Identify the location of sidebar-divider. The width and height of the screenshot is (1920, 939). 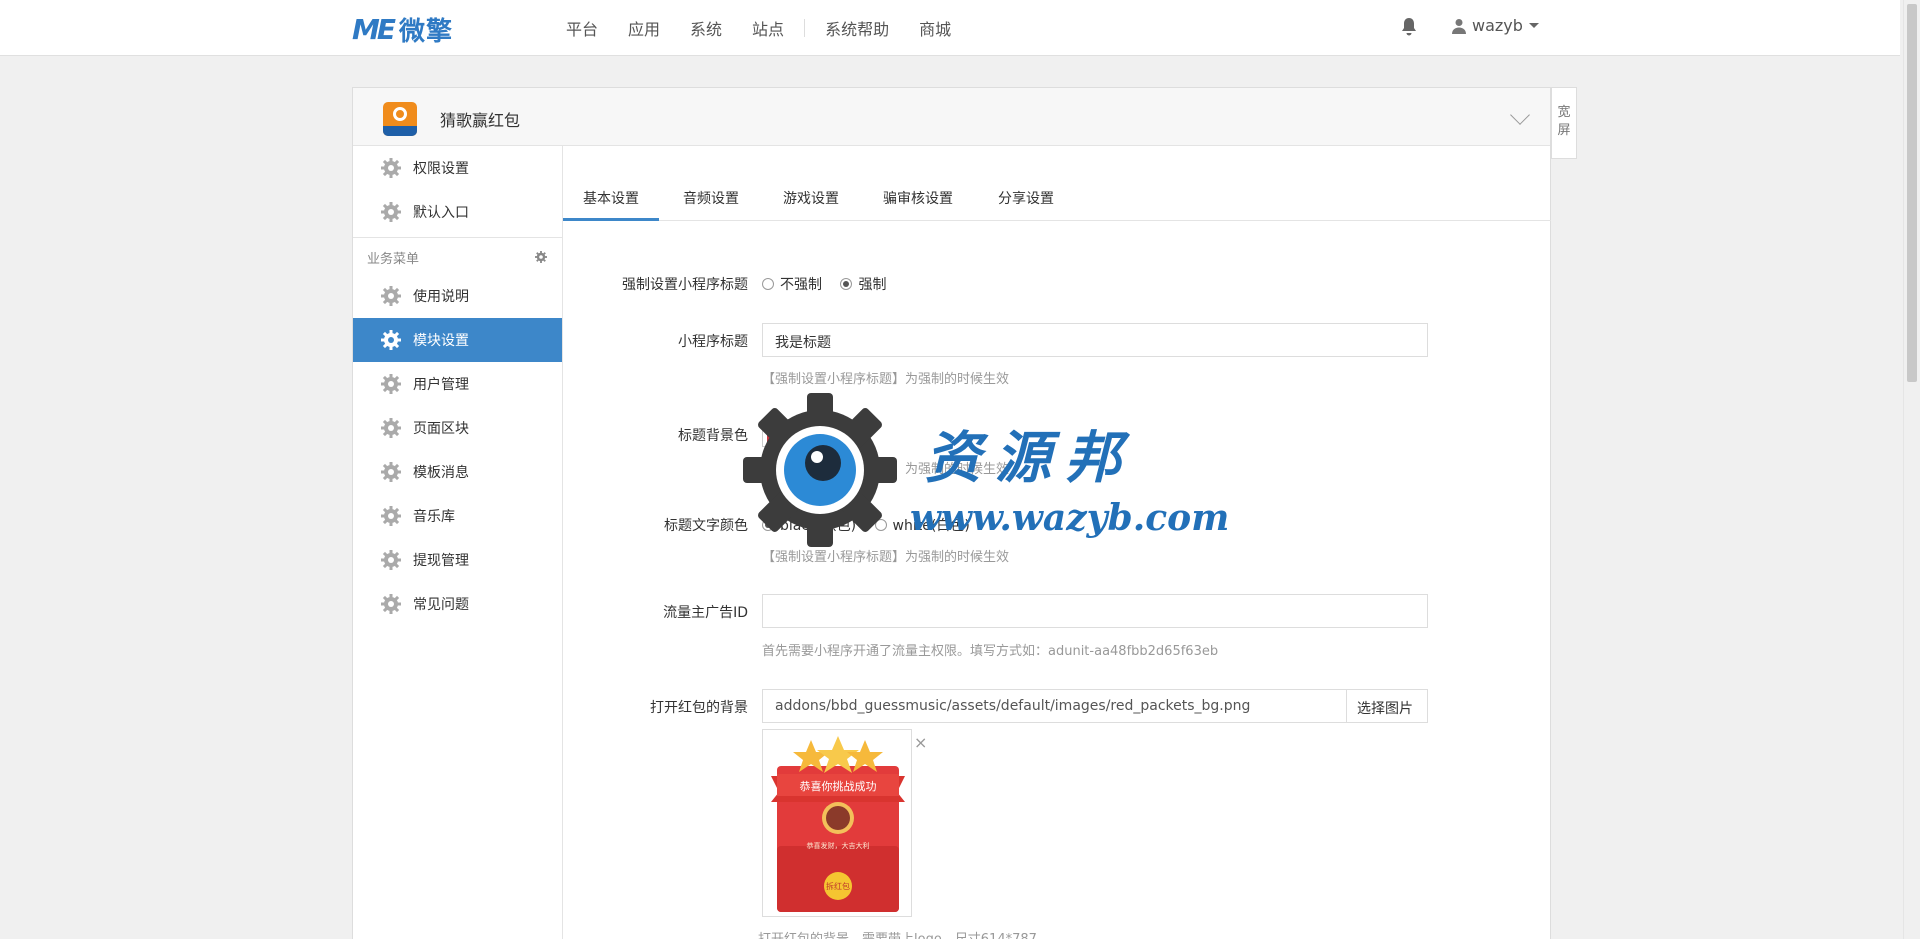
(457, 237).